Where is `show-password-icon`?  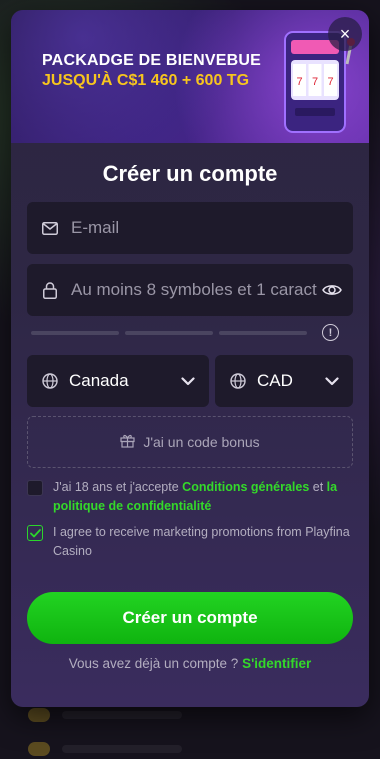
show-password-icon is located at coordinates (332, 290).